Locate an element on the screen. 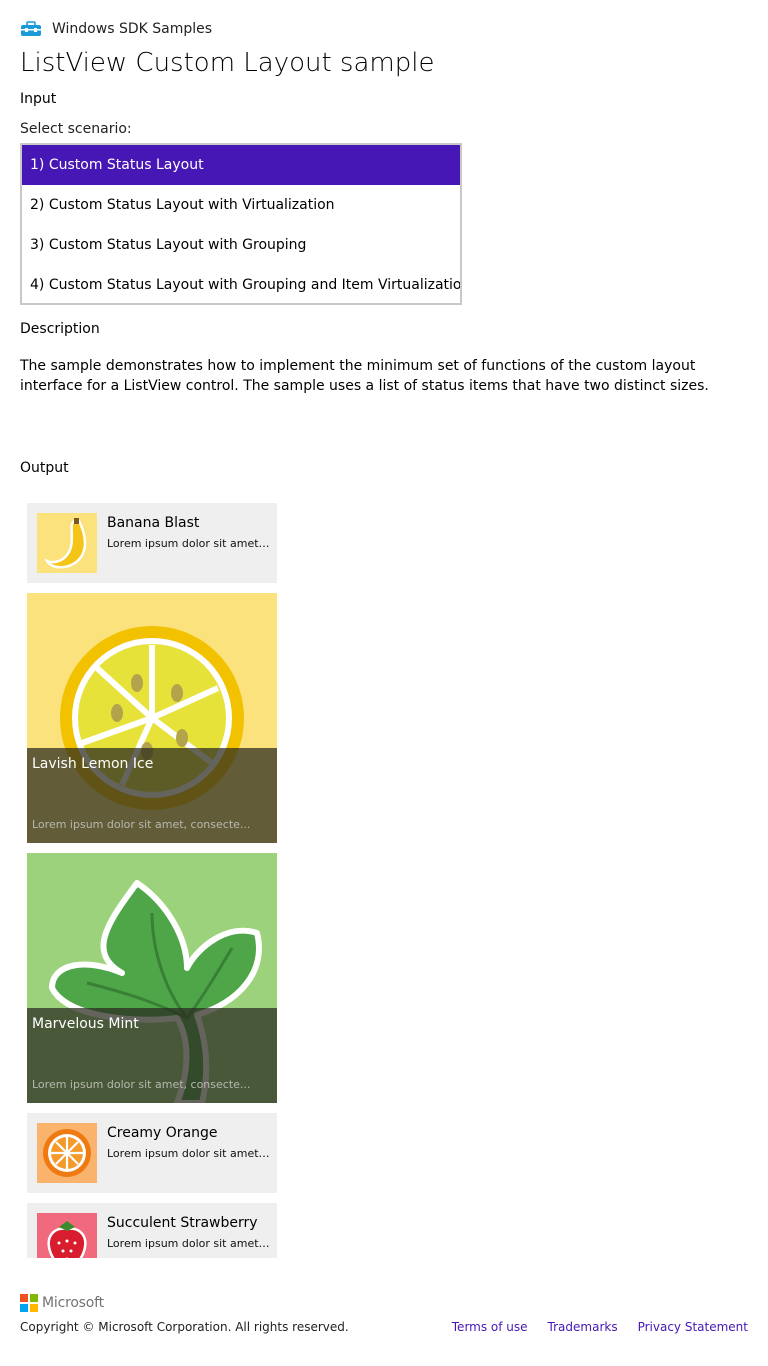 This screenshot has width=768, height=1366. description-heading: Description is located at coordinates (60, 329).